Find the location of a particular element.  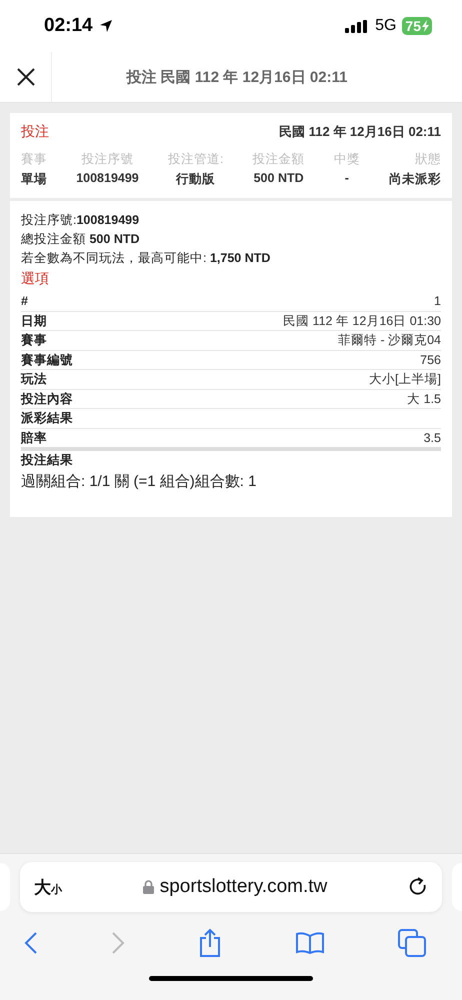

bookmarks-icon is located at coordinates (310, 943).